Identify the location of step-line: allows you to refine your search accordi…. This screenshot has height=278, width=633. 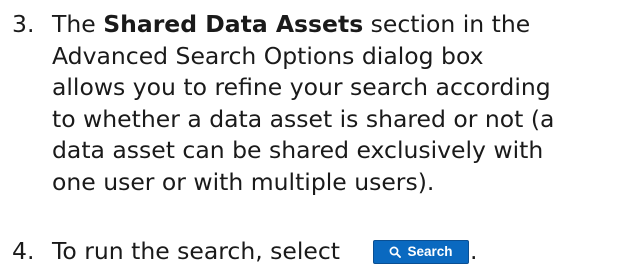
(301, 87).